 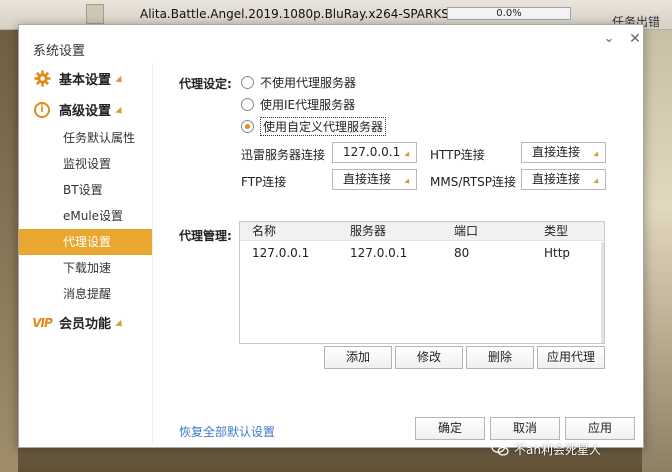 I want to click on restore-defaults-link: 恢复全部默认设置, so click(x=227, y=431).